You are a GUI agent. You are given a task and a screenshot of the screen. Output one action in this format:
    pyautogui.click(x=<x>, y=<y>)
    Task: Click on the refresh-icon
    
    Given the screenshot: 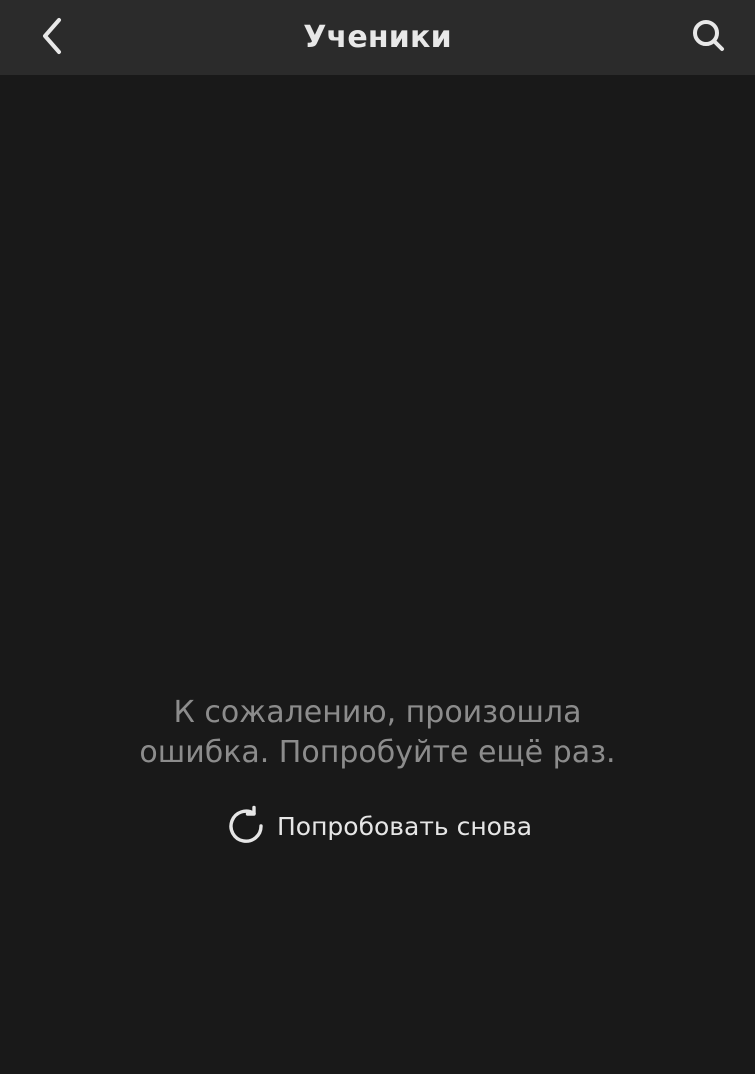 What is the action you would take?
    pyautogui.click(x=246, y=826)
    